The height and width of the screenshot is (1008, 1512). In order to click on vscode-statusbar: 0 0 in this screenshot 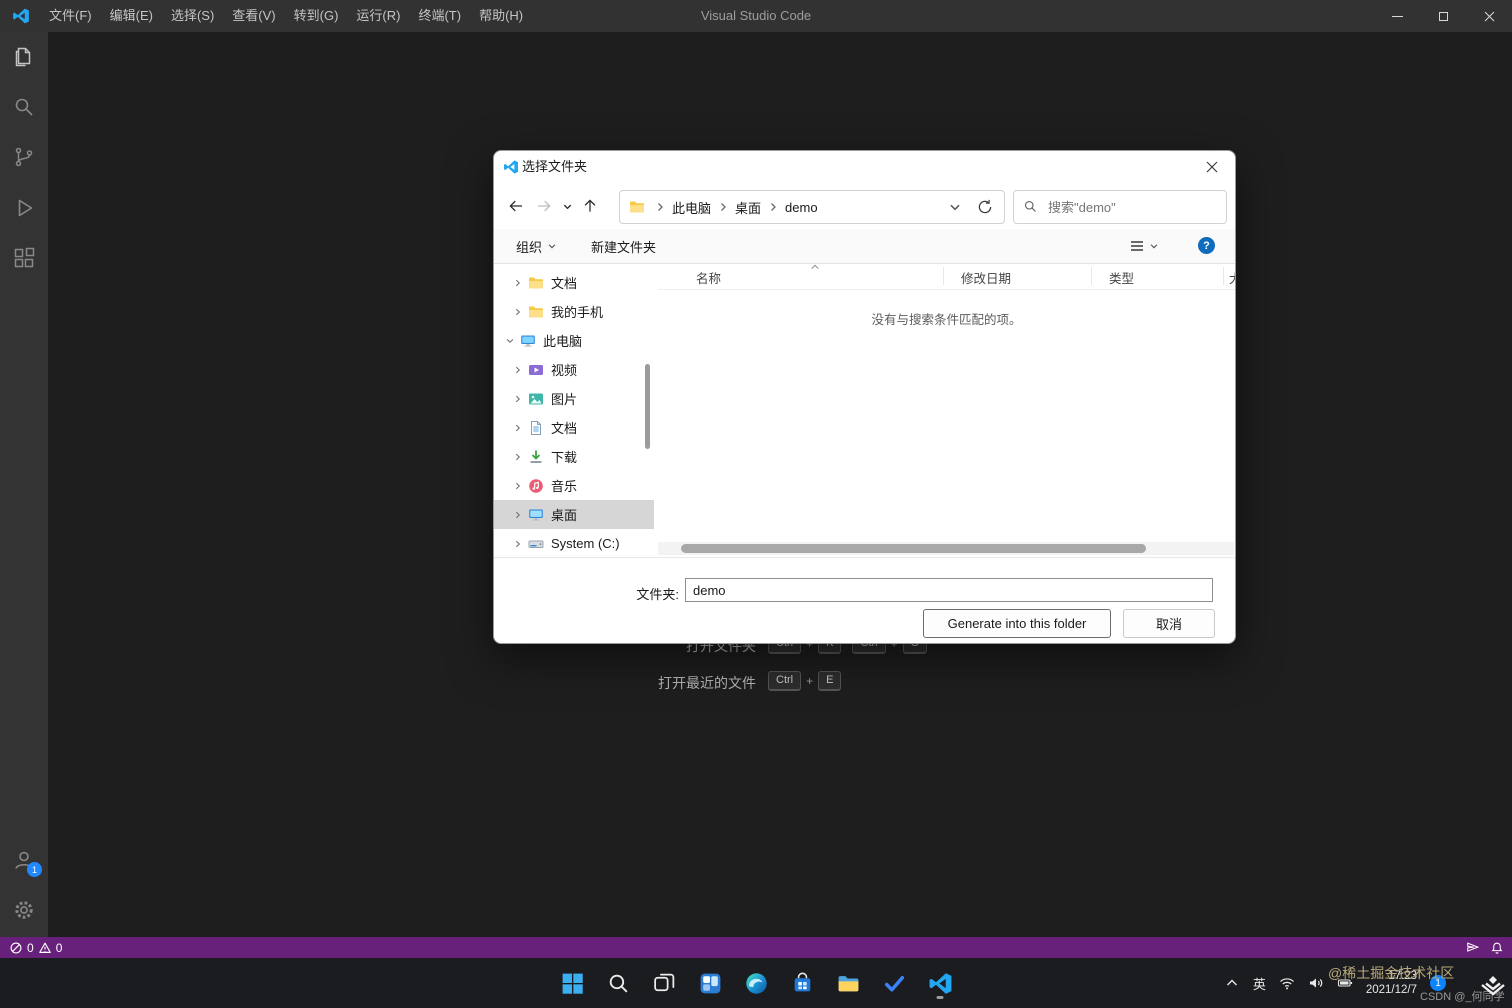, I will do `click(756, 947)`.